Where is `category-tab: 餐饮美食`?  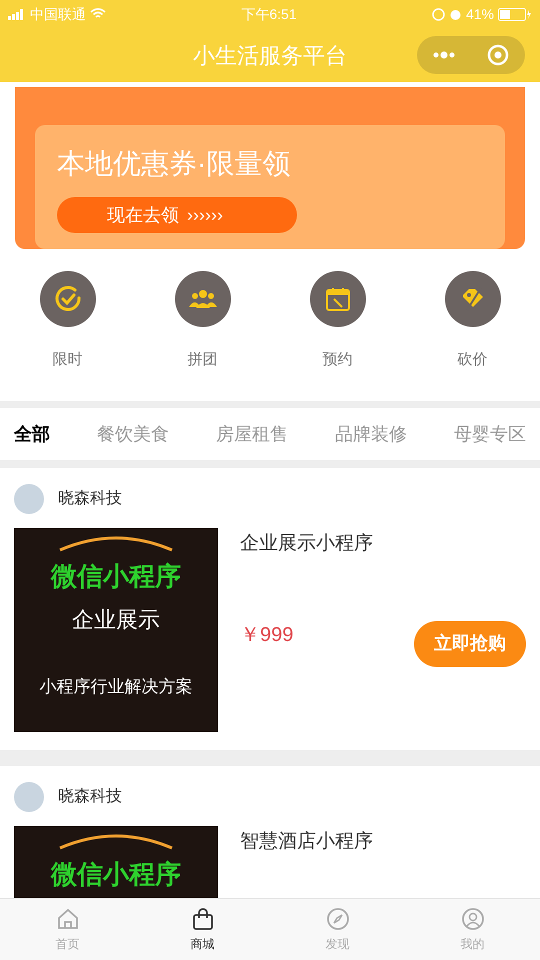 category-tab: 餐饮美食 is located at coordinates (133, 434).